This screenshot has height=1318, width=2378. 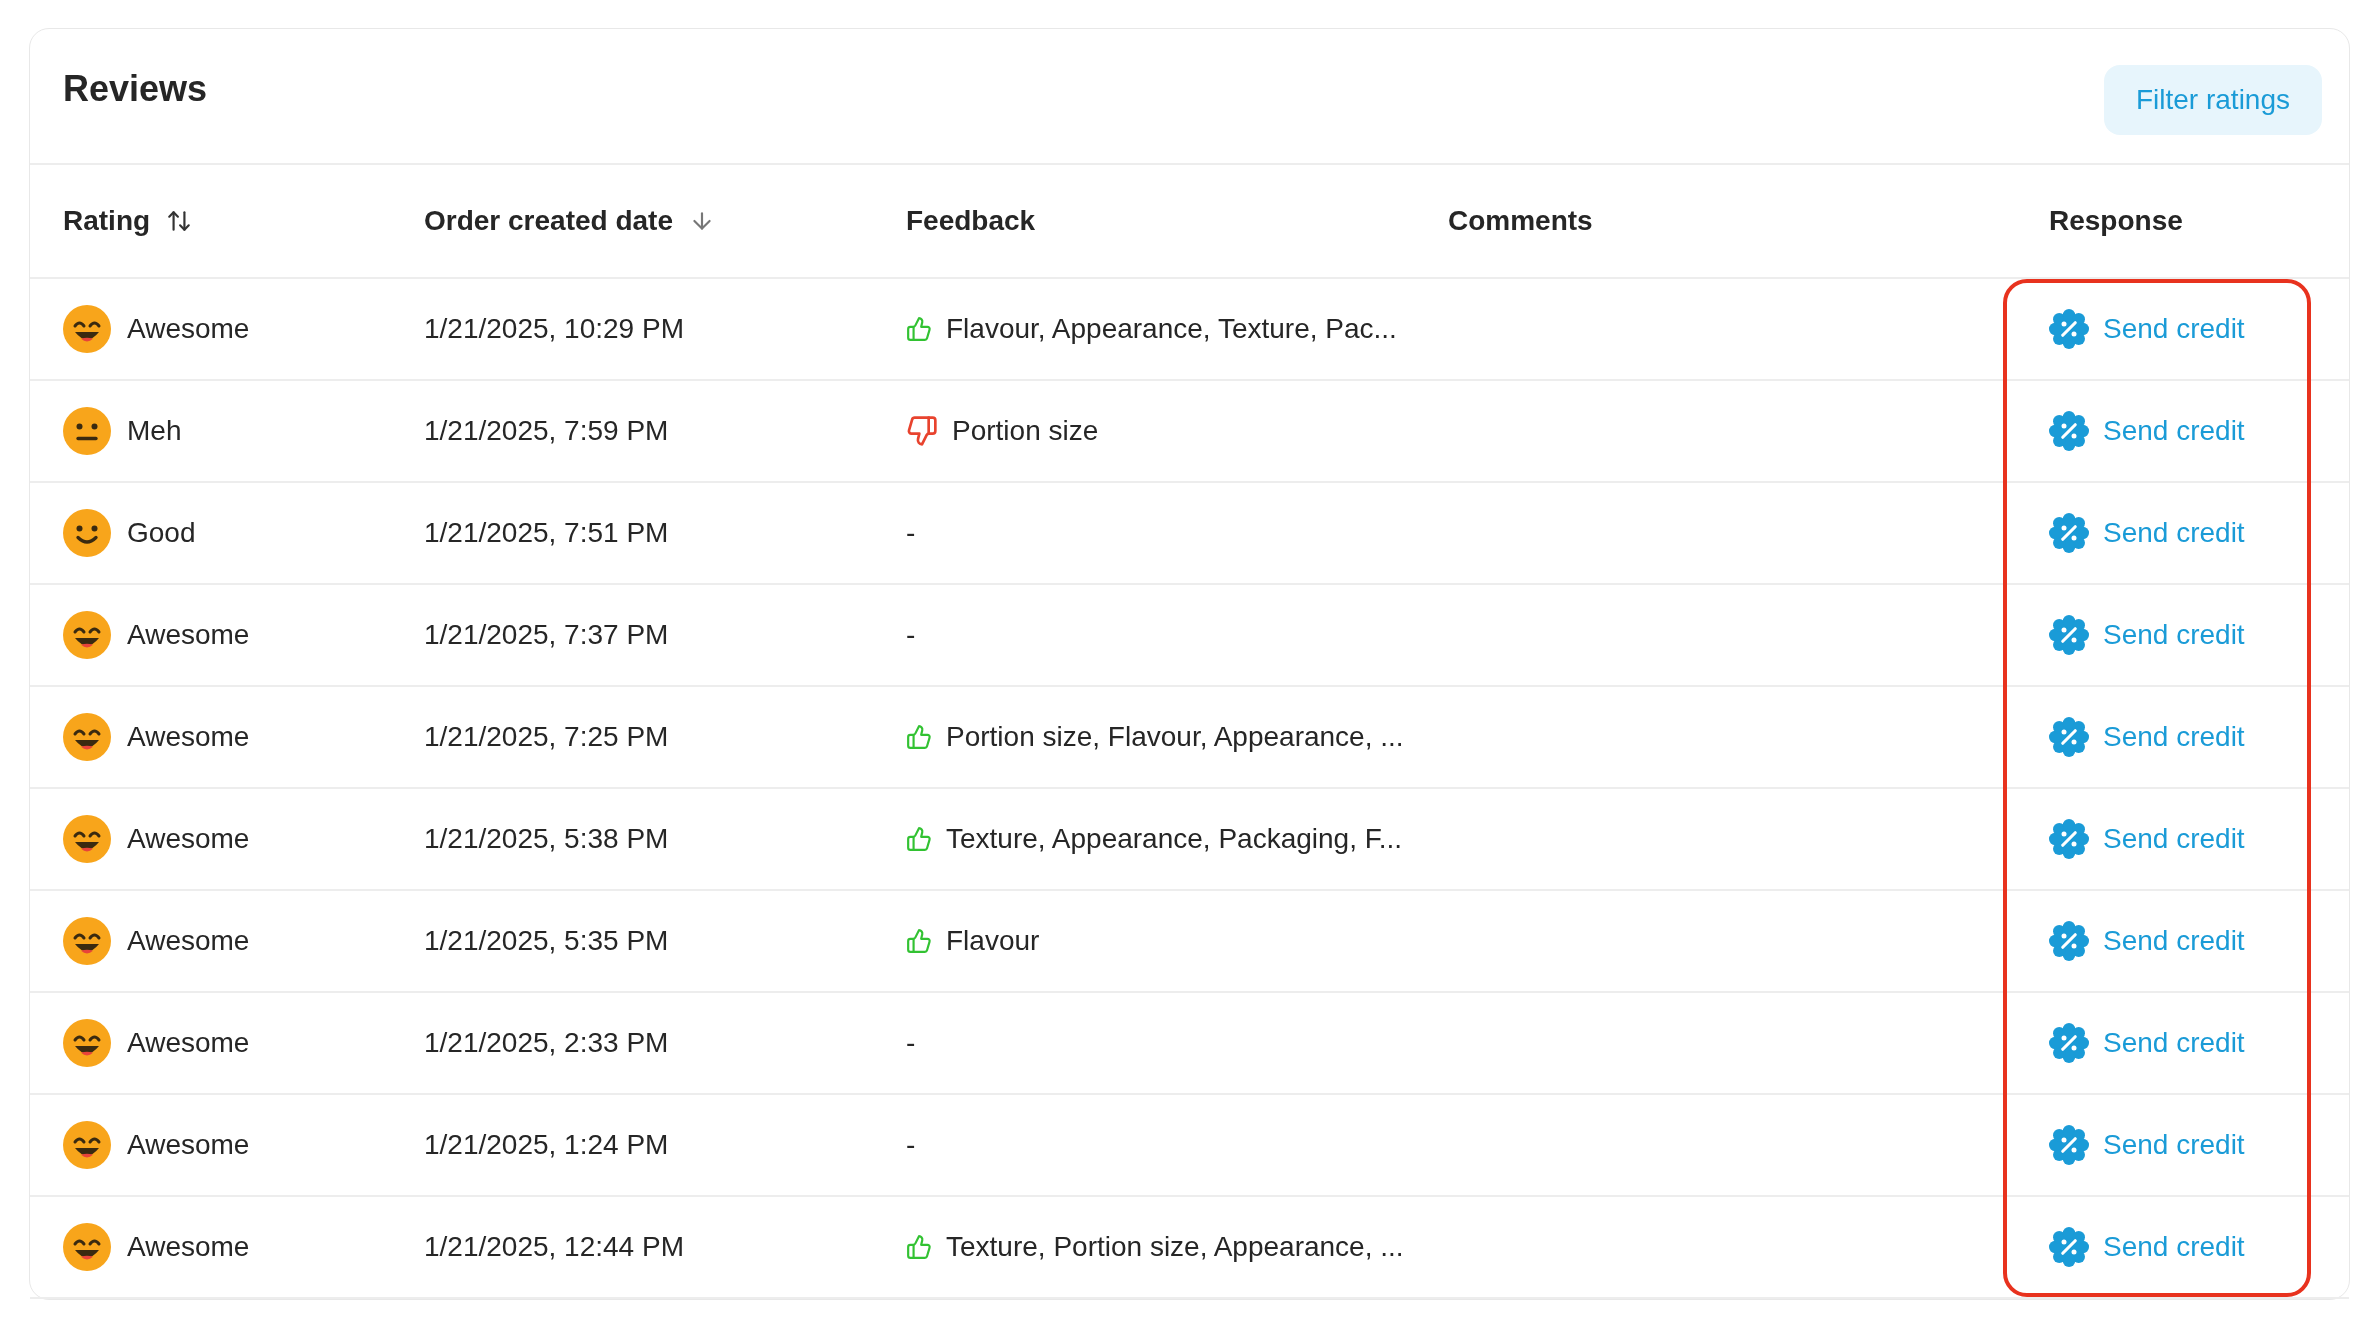 I want to click on order-date: 1/21/2025, 7:51 PM, so click(x=547, y=533).